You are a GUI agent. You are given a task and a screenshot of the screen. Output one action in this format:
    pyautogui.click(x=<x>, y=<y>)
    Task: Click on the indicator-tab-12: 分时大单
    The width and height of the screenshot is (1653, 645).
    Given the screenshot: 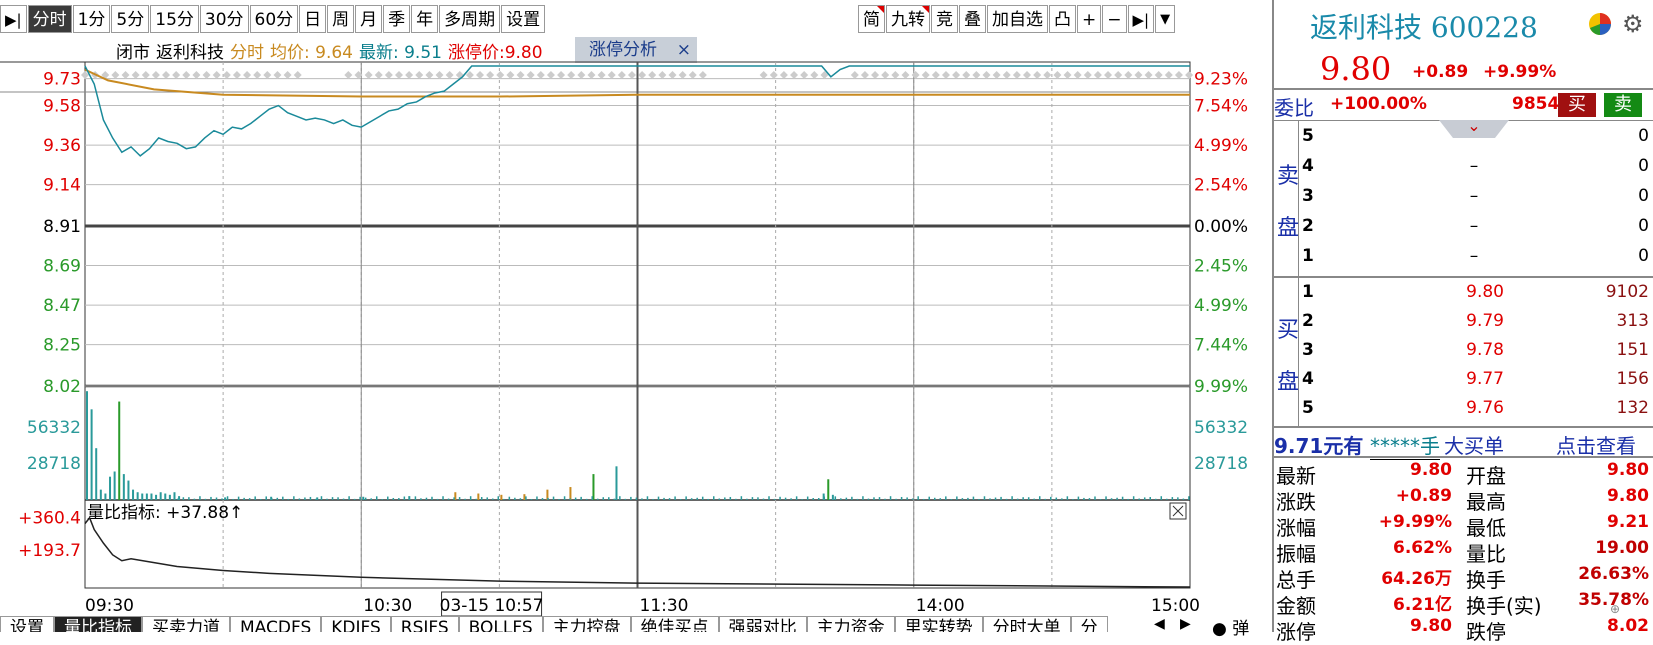 What is the action you would take?
    pyautogui.click(x=1026, y=624)
    